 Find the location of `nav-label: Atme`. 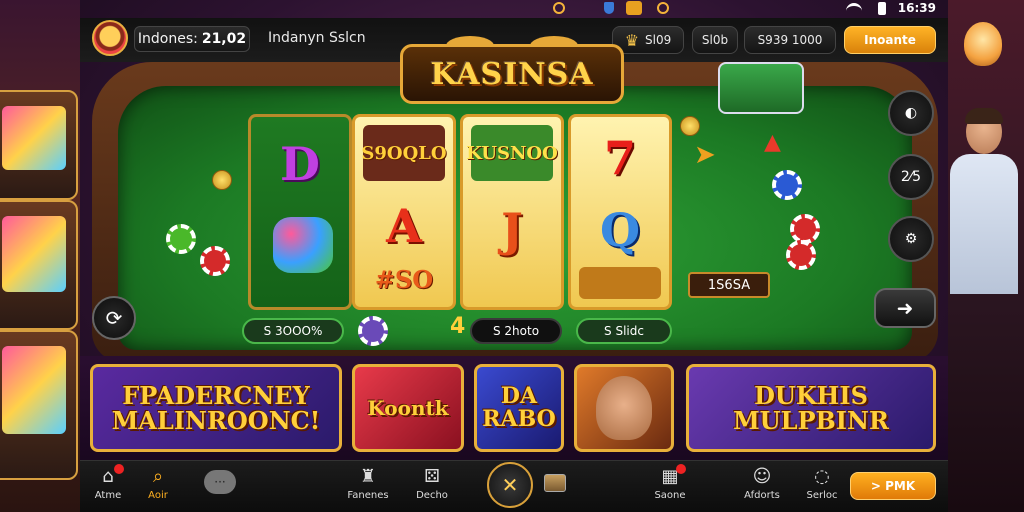

nav-label: Atme is located at coordinates (108, 495).